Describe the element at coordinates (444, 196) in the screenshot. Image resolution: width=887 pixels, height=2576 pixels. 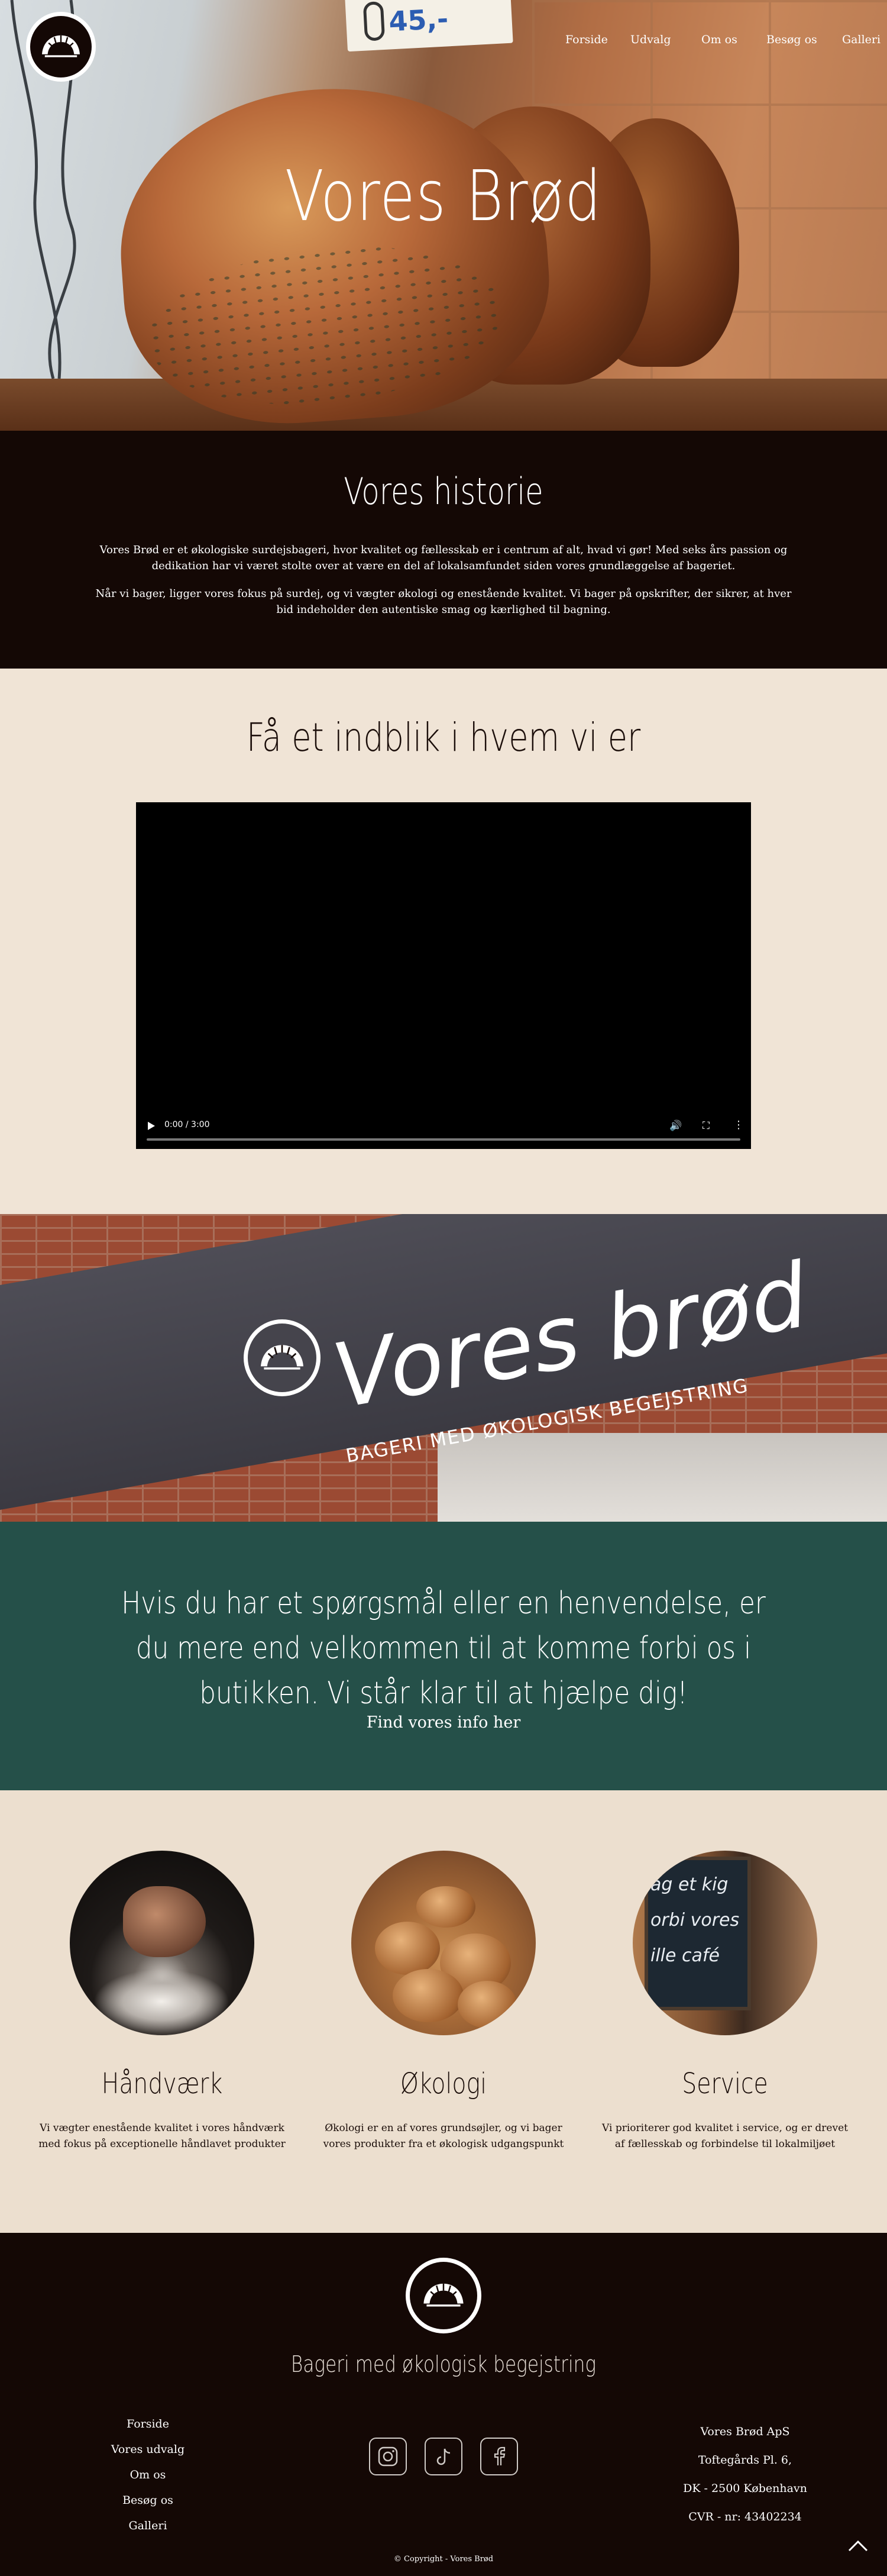
I see `hero-title: Vores Brød` at that location.